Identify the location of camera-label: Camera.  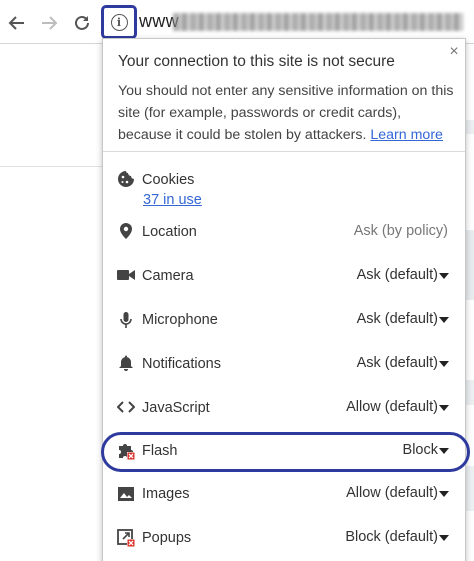
(168, 276).